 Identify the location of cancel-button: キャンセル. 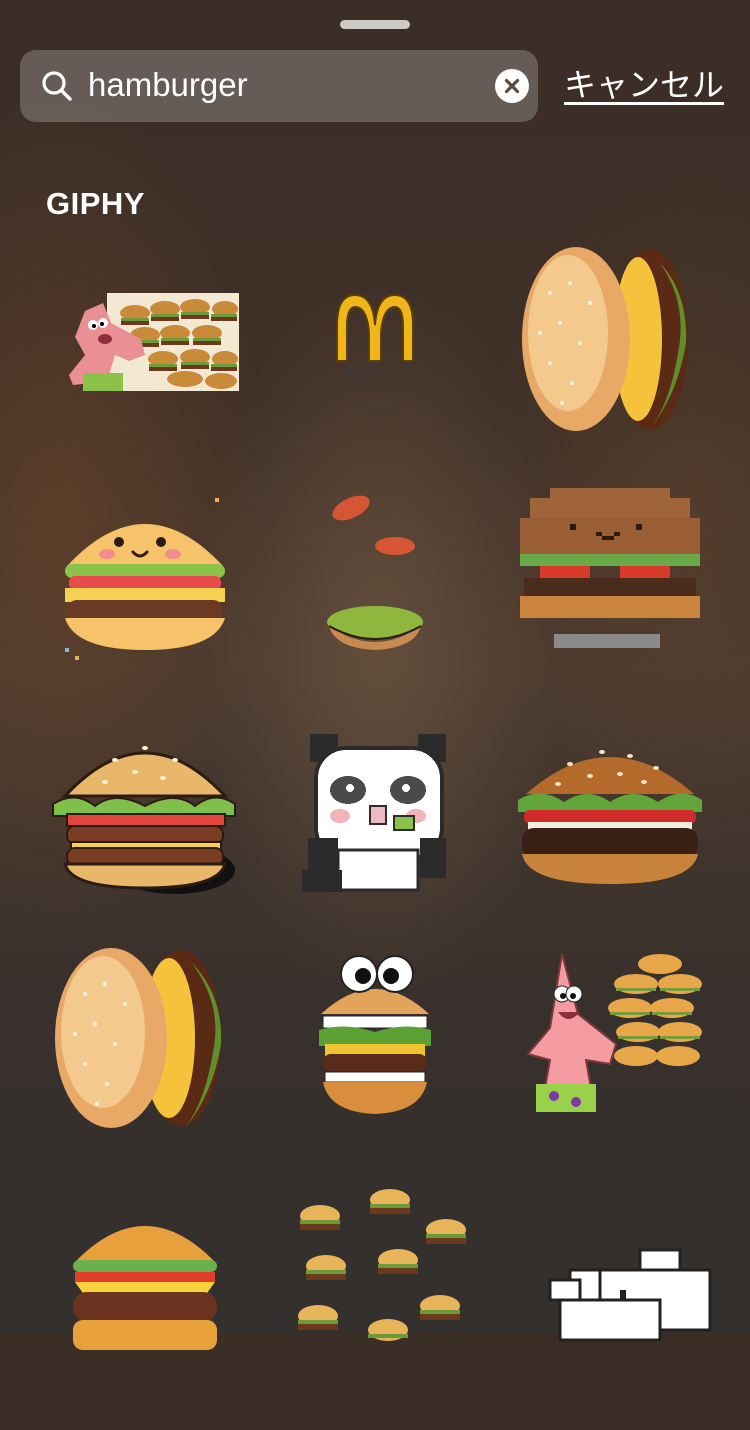
(644, 85).